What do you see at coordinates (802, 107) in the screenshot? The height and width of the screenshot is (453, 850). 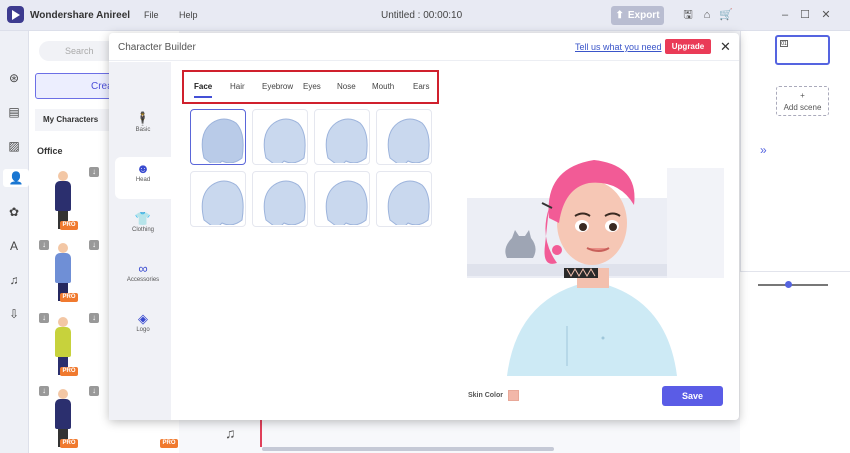 I see `add-scene-label: Add scene` at bounding box center [802, 107].